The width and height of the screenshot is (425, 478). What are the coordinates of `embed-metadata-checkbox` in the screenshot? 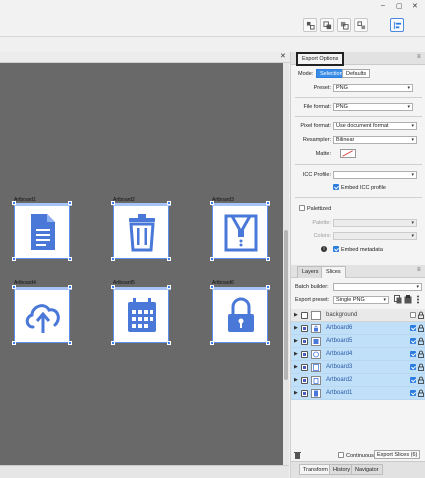 It's located at (336, 249).